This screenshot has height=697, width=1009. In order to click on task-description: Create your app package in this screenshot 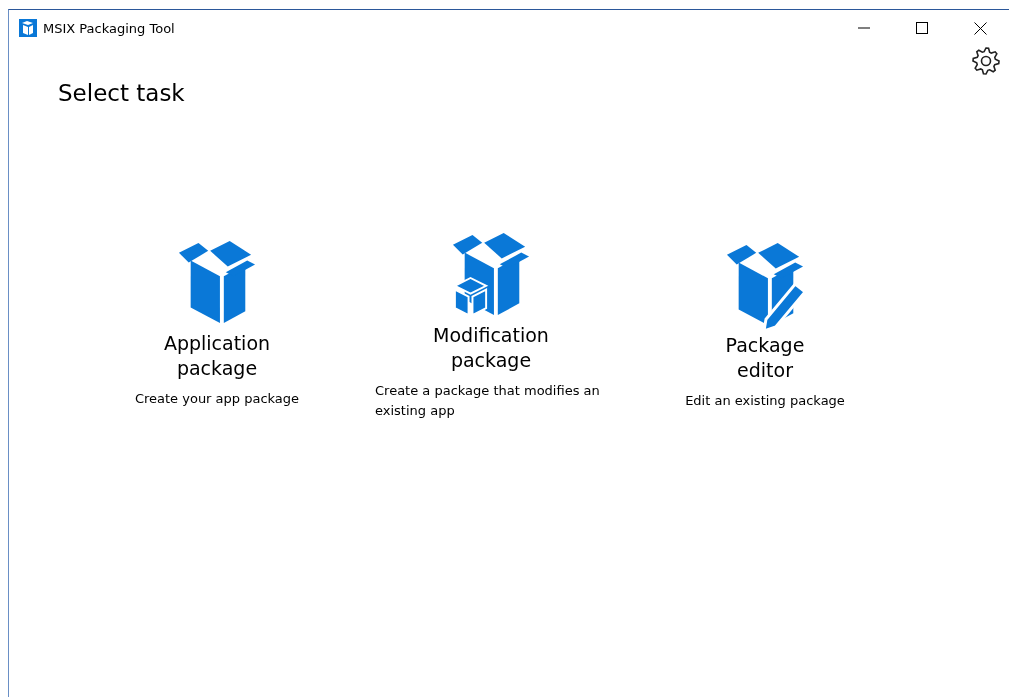, I will do `click(217, 399)`.